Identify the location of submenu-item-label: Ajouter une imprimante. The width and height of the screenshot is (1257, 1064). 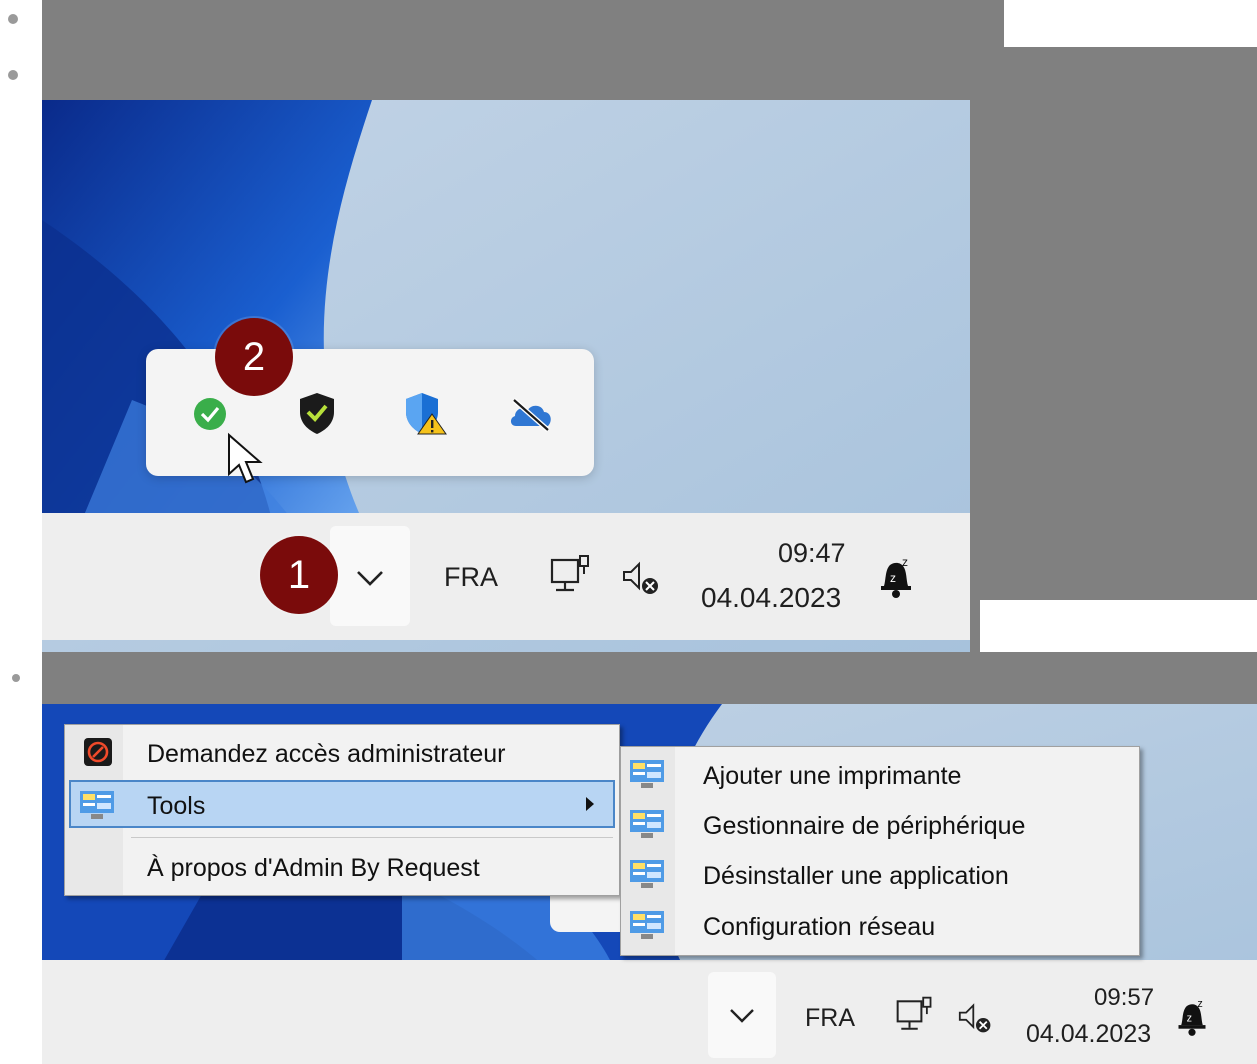
(832, 776).